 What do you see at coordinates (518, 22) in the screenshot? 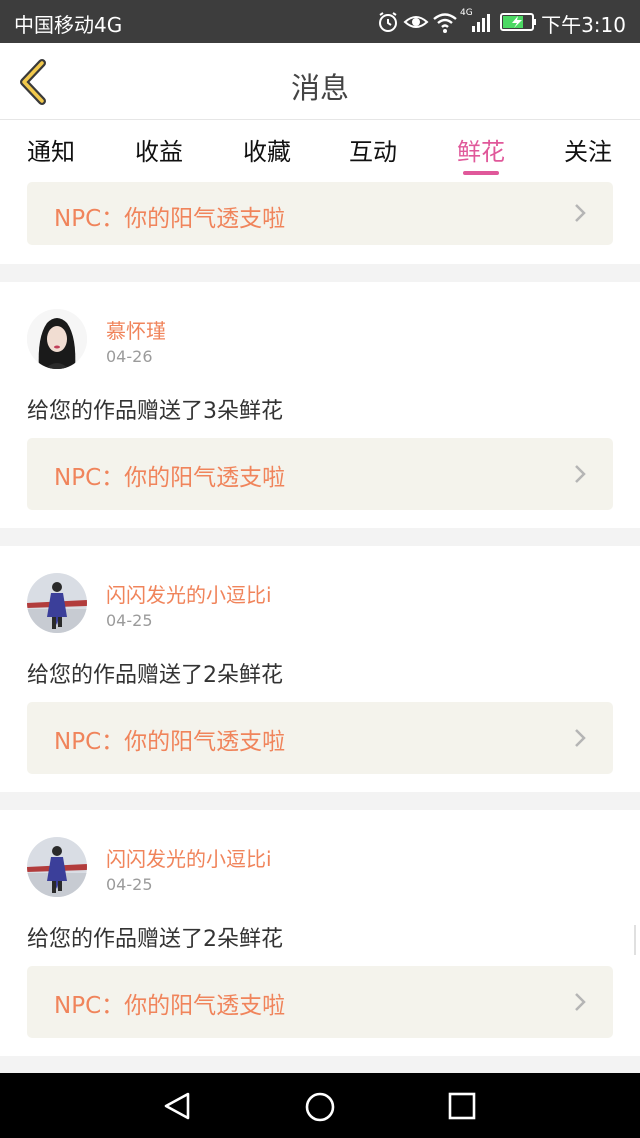
I see `battery-charging-icon` at bounding box center [518, 22].